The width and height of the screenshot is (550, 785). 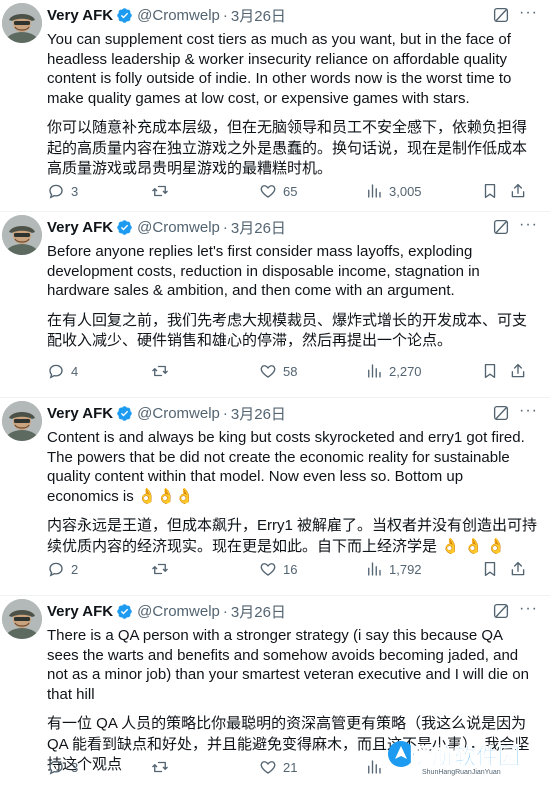 I want to click on like-button: 16, so click(x=278, y=569).